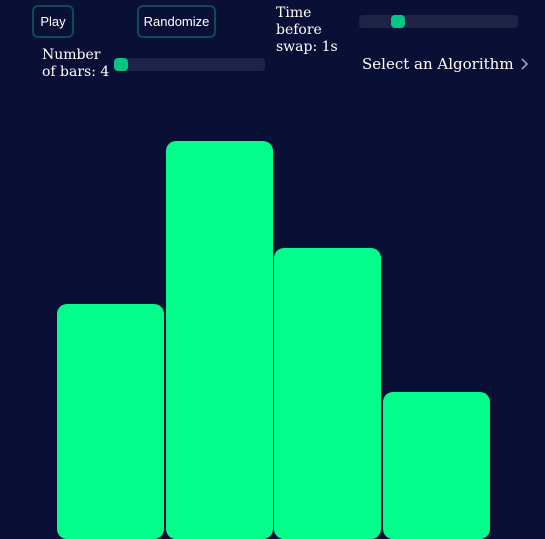 Image resolution: width=545 pixels, height=539 pixels. What do you see at coordinates (438, 64) in the screenshot?
I see `algorithm-select-label: Select an Algorithm` at bounding box center [438, 64].